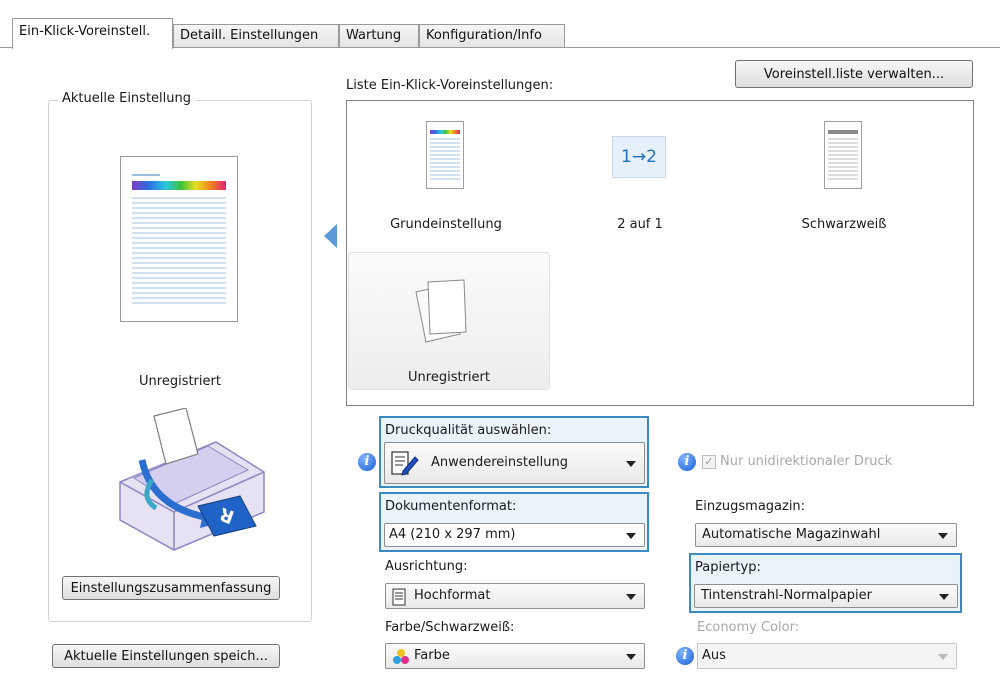  I want to click on preset-label-basic: Grundeinstellung, so click(446, 224).